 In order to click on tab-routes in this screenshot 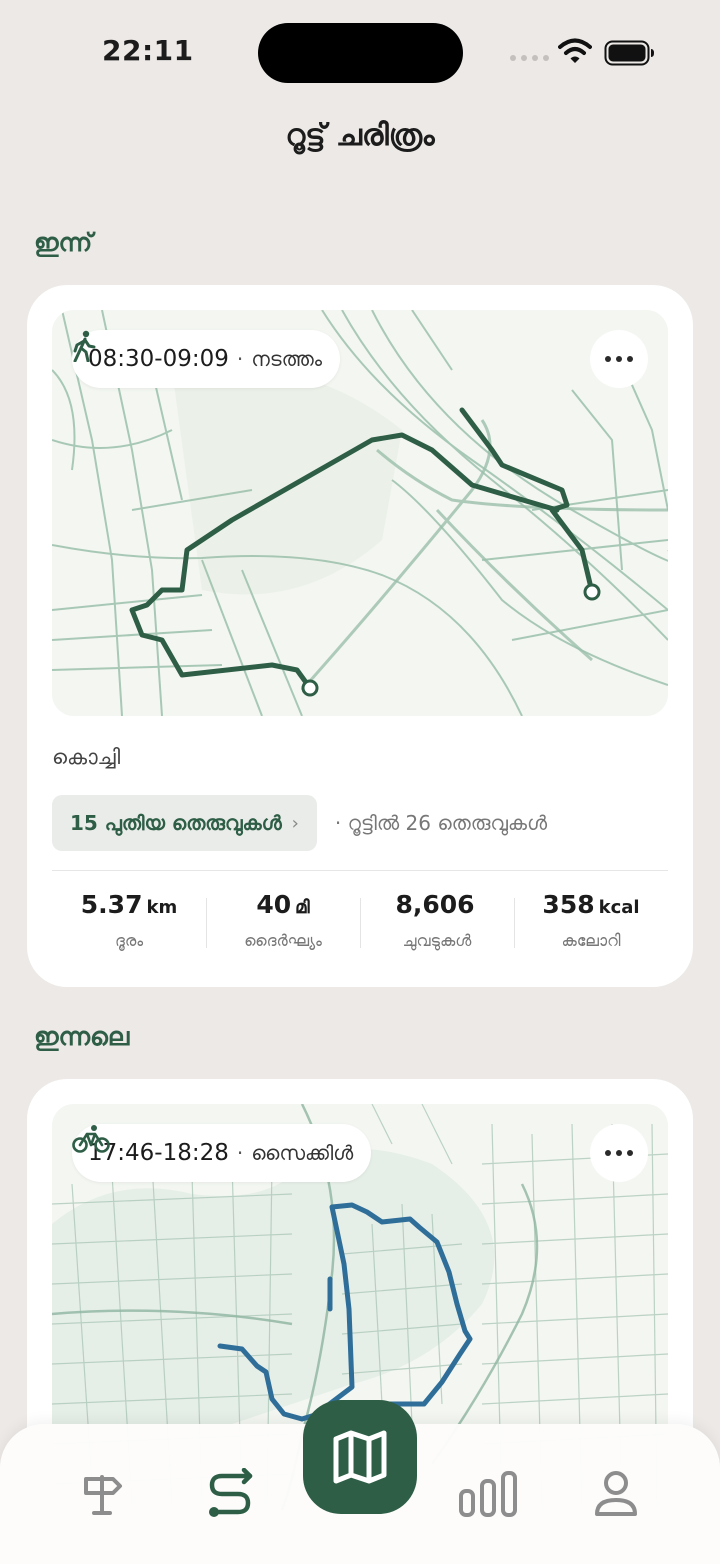, I will do `click(230, 1494)`.